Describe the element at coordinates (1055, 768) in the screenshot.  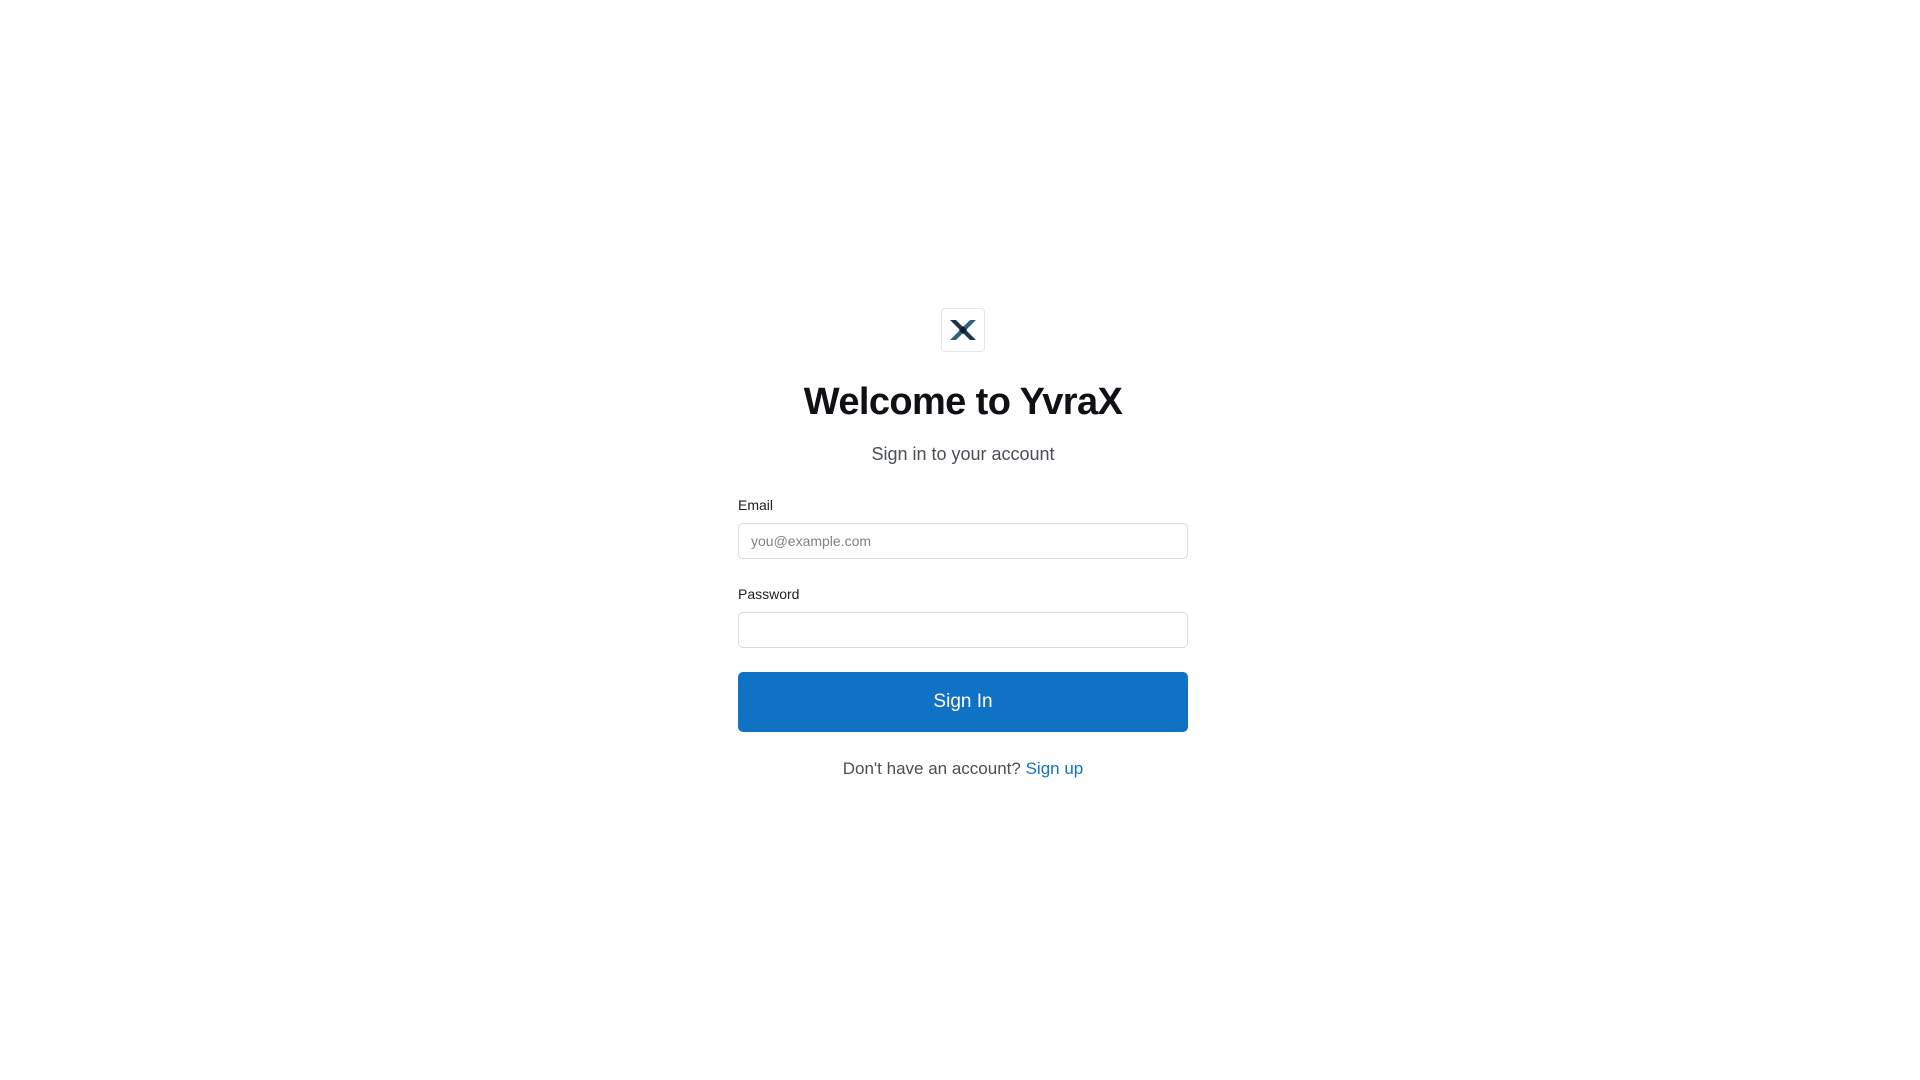
I see `sign-up-link: Sign up` at that location.